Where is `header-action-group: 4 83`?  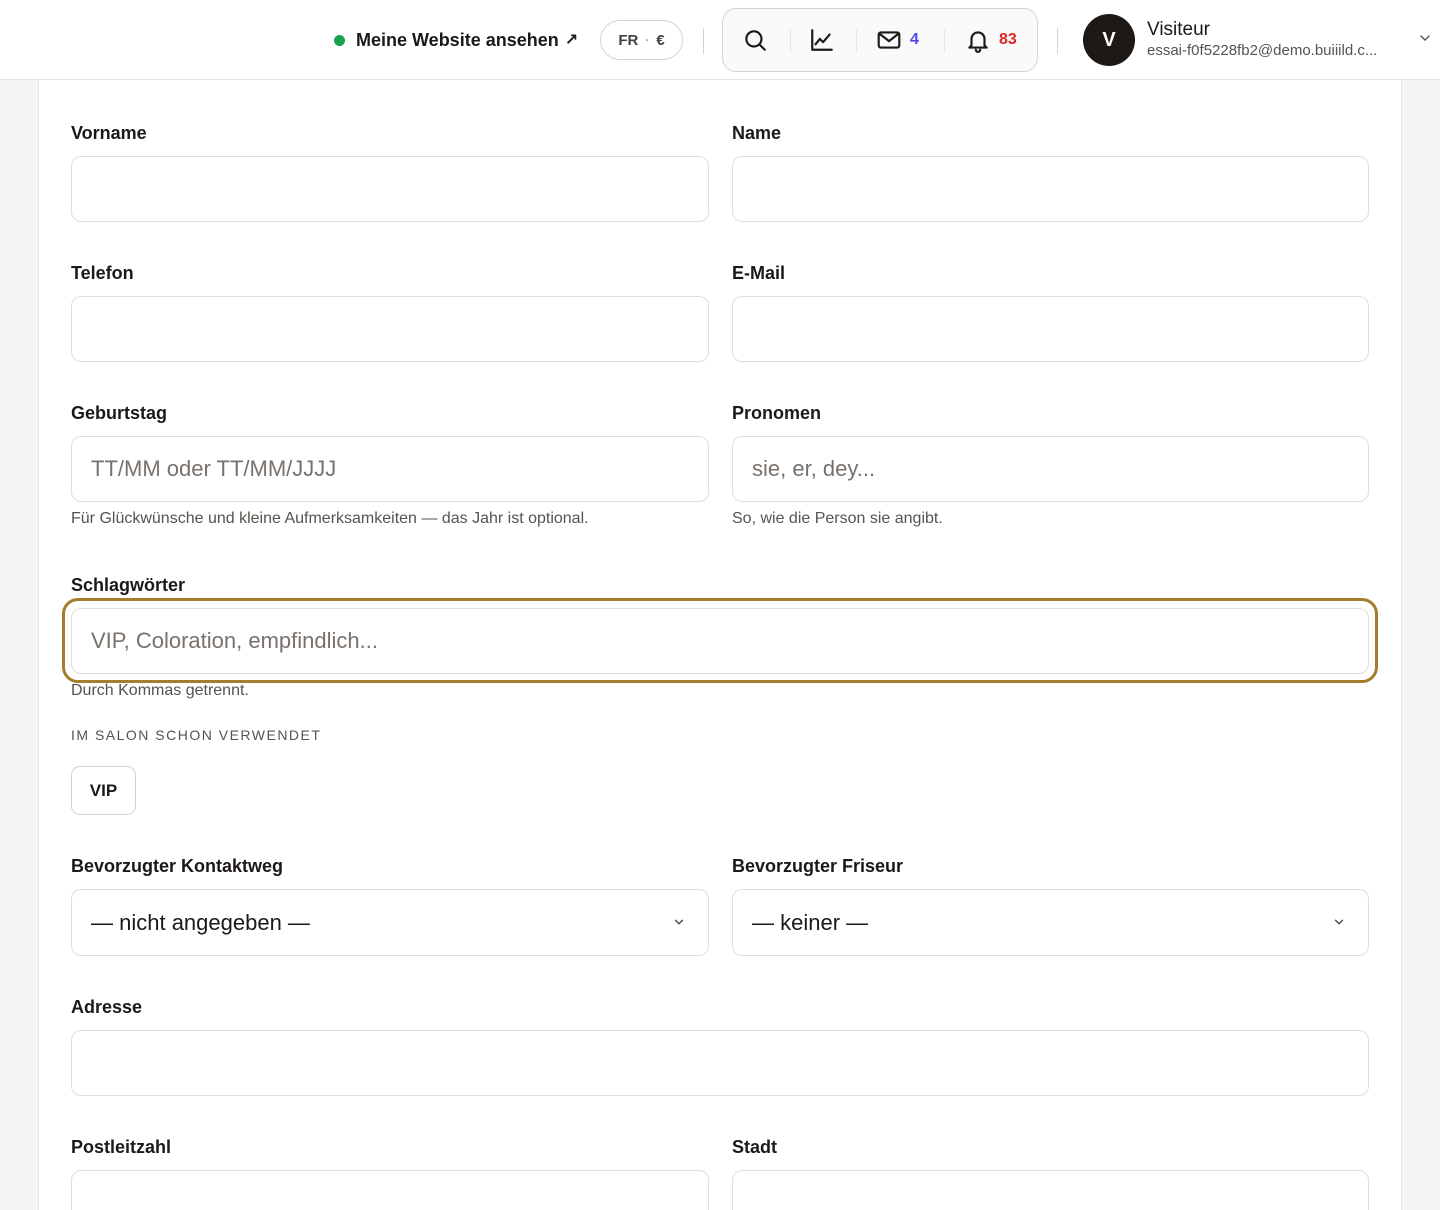
header-action-group: 4 83 is located at coordinates (880, 40).